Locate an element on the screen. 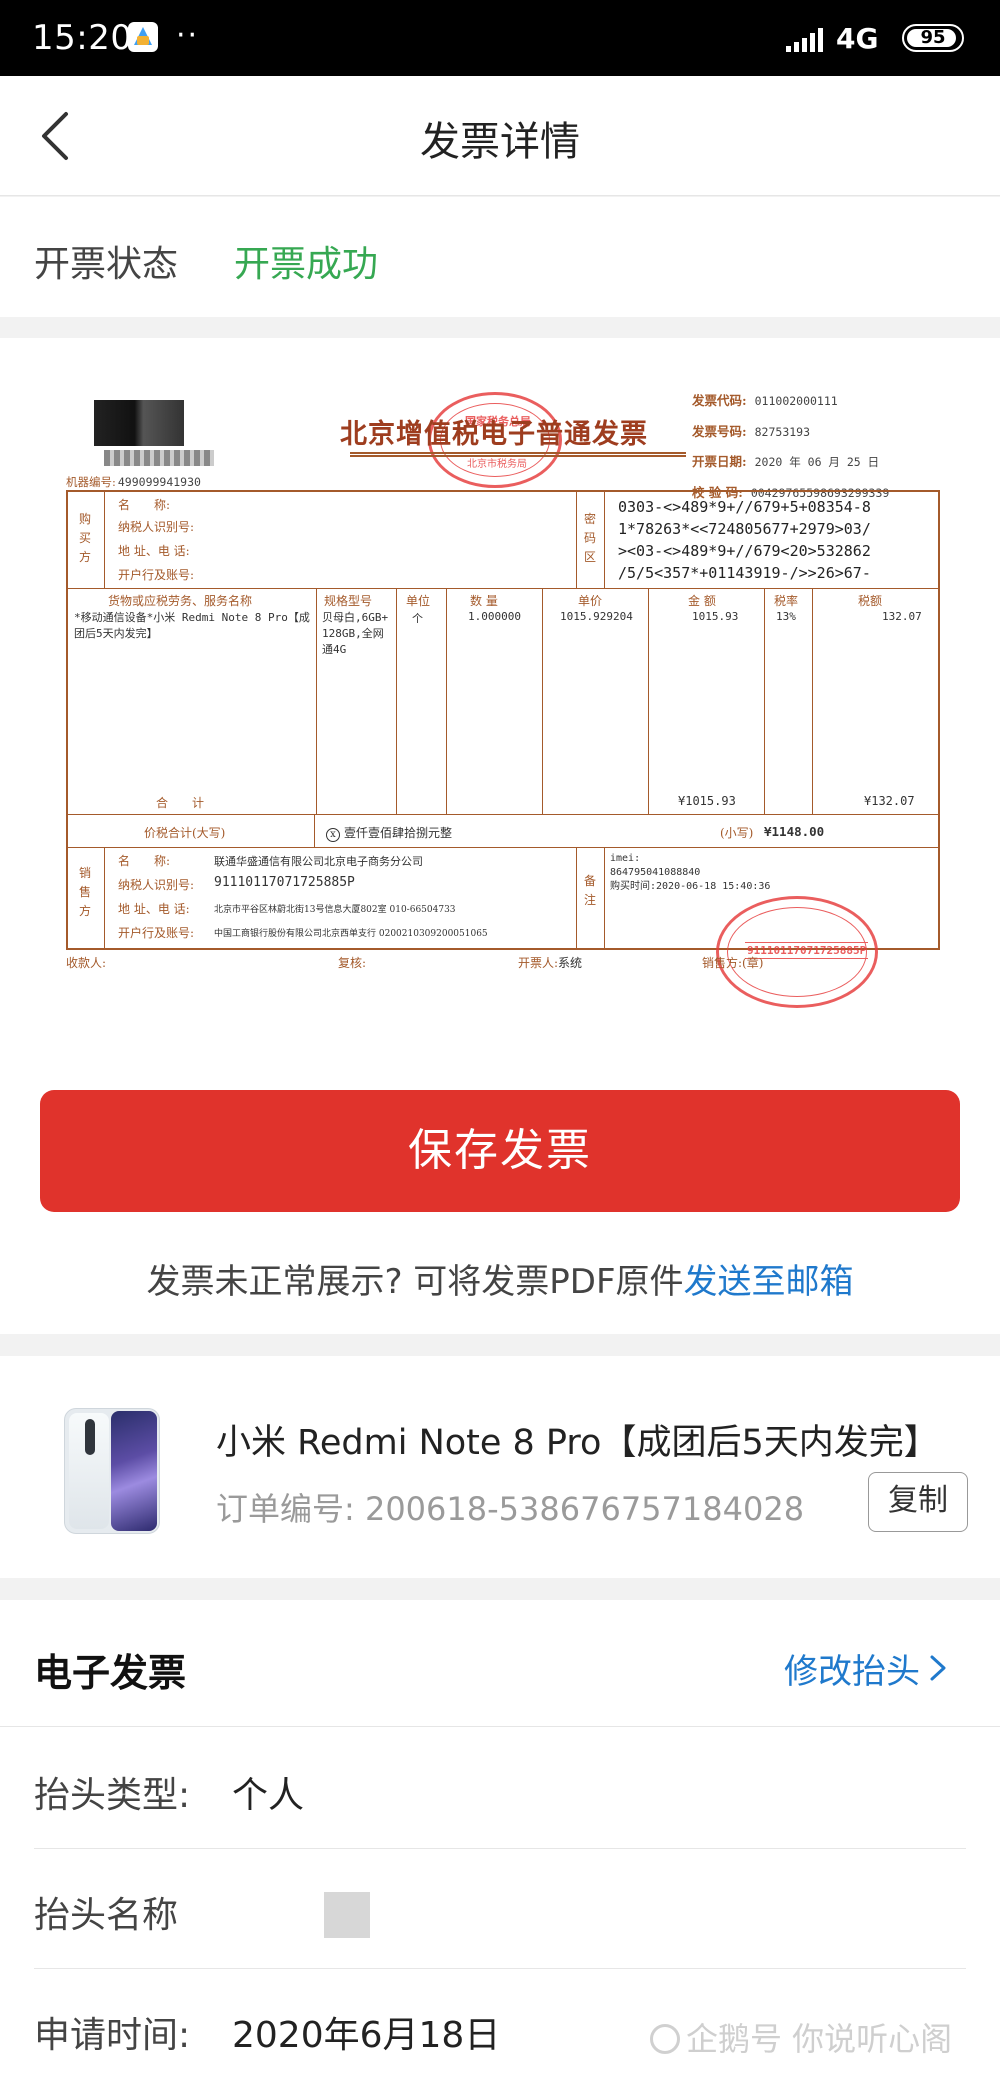 The height and width of the screenshot is (2078, 1000). nav-bar: 发票详情 is located at coordinates (500, 136).